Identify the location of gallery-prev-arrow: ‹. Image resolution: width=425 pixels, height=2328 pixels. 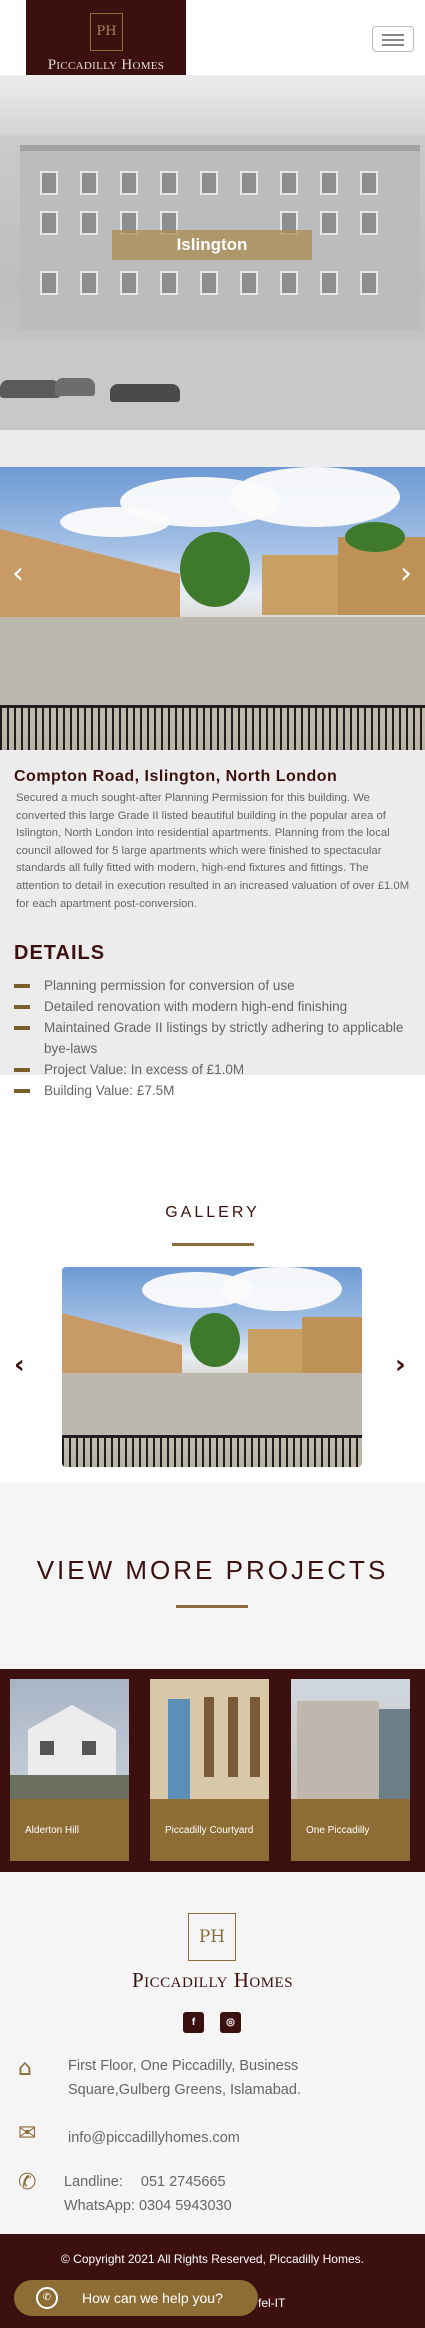
(19, 1365).